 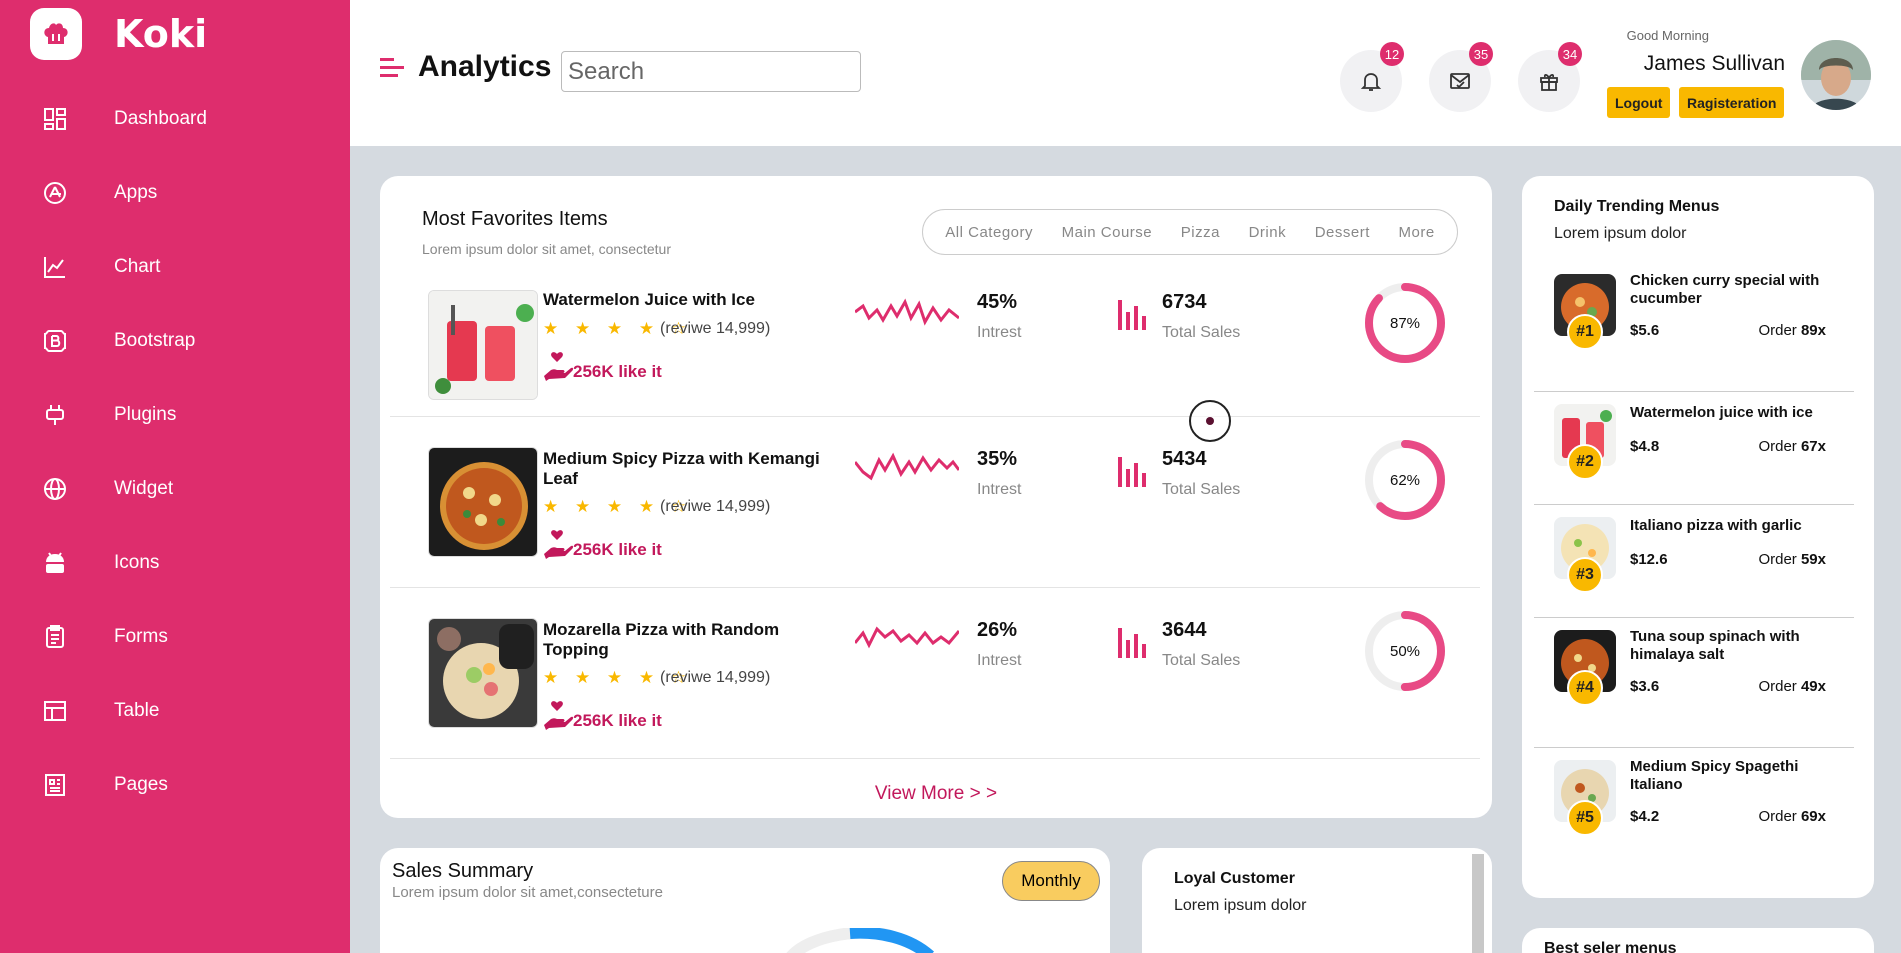 What do you see at coordinates (1268, 232) in the screenshot?
I see `category-tab-drink: Drink` at bounding box center [1268, 232].